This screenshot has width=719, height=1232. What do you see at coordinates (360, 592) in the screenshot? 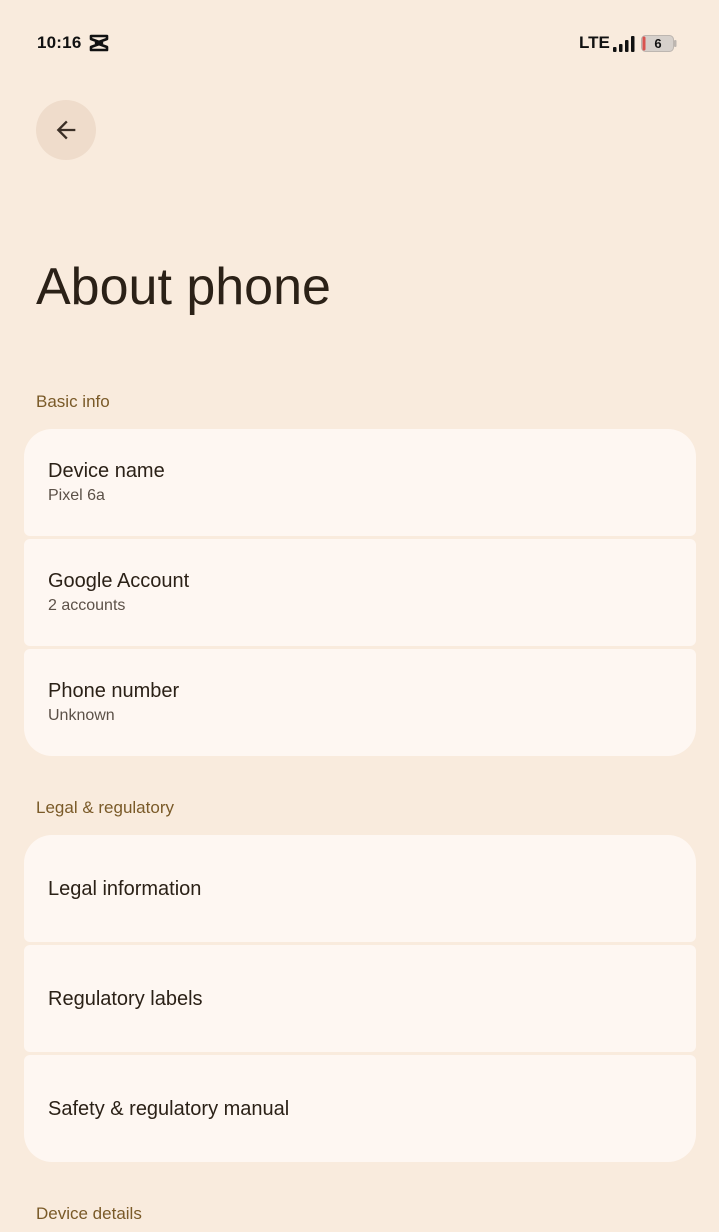
I see `google-account-item: Google Account 2 accounts` at bounding box center [360, 592].